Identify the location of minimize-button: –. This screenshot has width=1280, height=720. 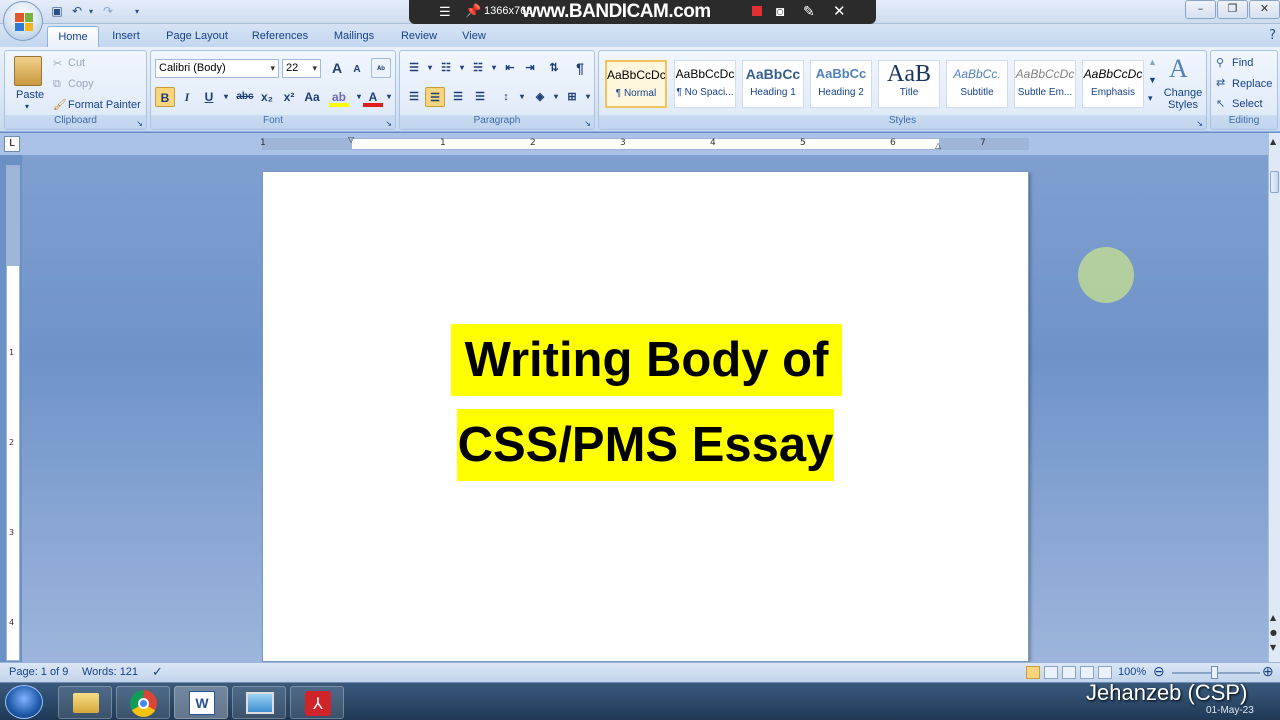
(1200, 9).